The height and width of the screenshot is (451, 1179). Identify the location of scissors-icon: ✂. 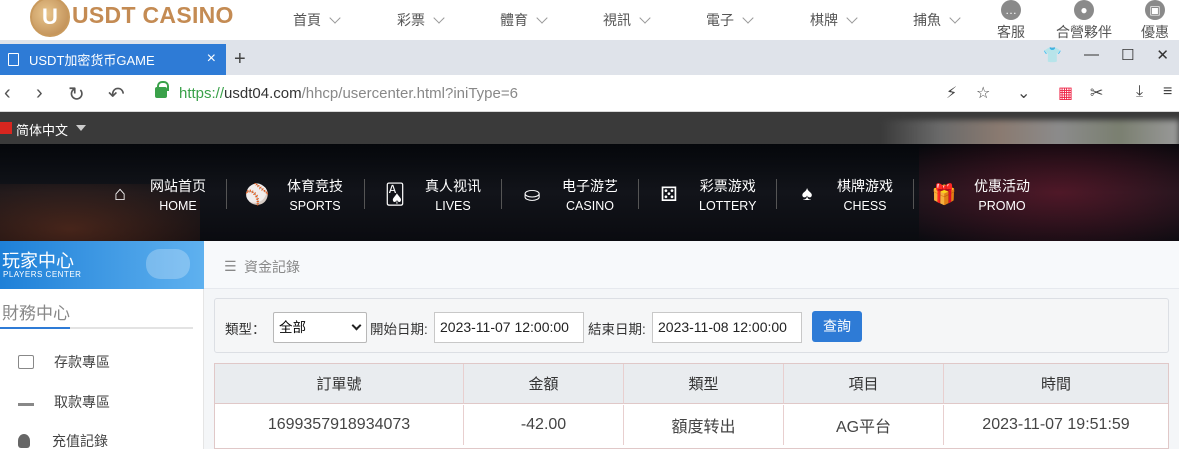
(1096, 93).